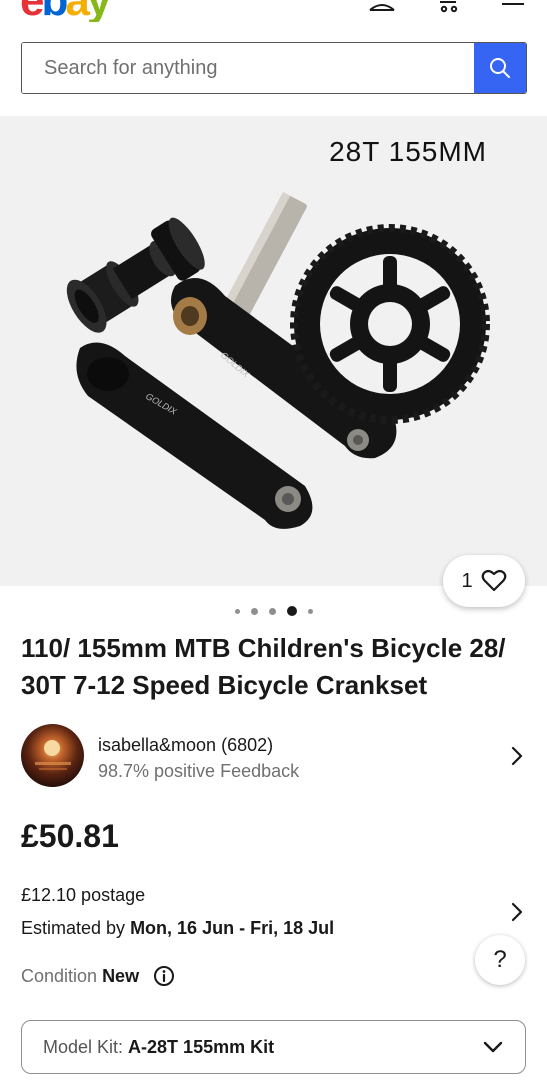  I want to click on ebay-logo: ebay, so click(65, 11).